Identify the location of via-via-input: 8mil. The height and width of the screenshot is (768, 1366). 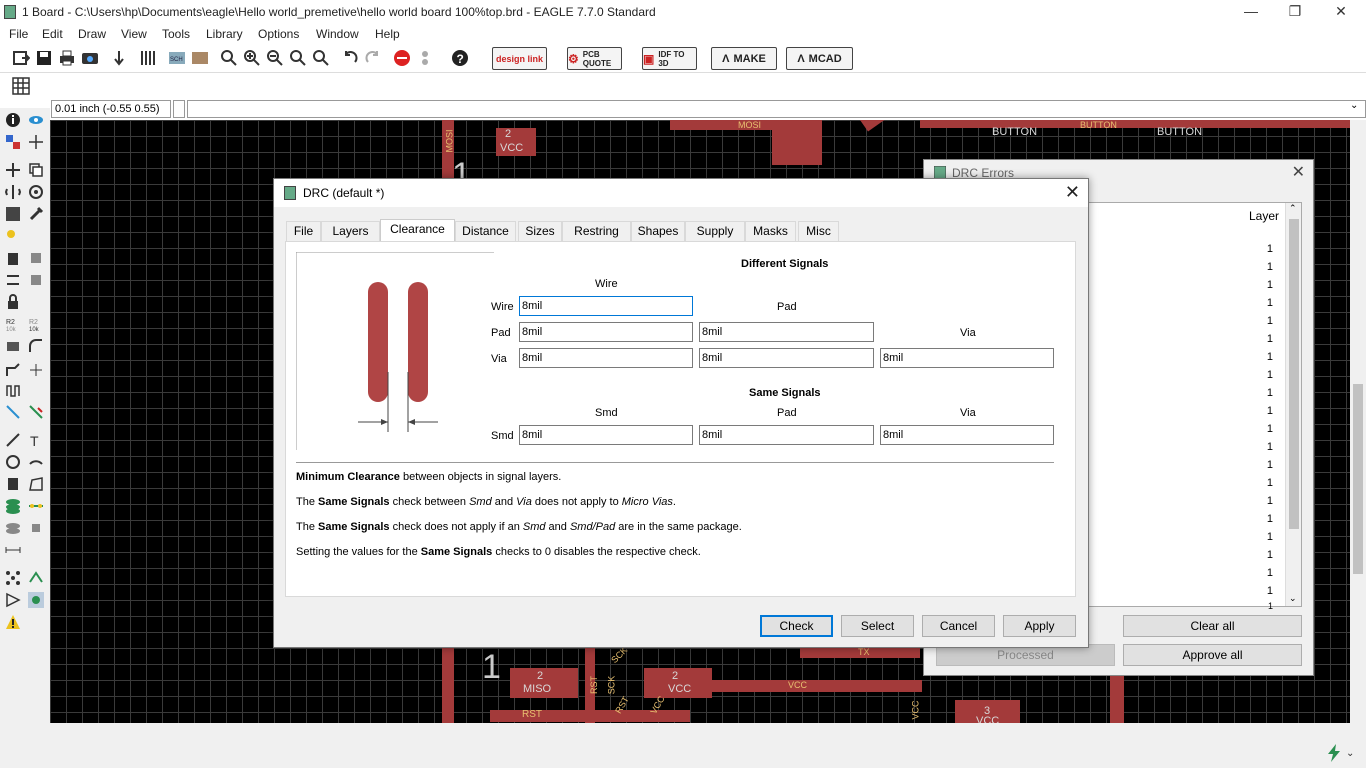
(967, 358).